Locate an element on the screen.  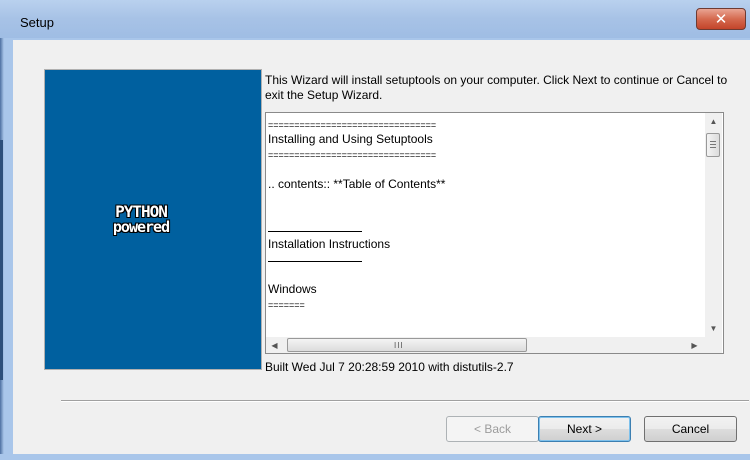
readme-section-windows: Windows is located at coordinates (292, 289).